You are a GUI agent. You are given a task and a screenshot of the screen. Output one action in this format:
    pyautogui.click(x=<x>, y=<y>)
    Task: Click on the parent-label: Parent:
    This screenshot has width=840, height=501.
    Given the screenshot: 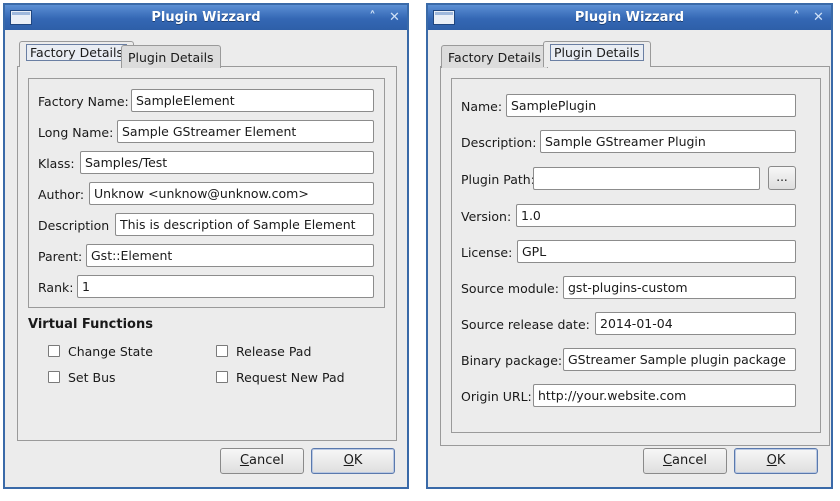 What is the action you would take?
    pyautogui.click(x=60, y=256)
    